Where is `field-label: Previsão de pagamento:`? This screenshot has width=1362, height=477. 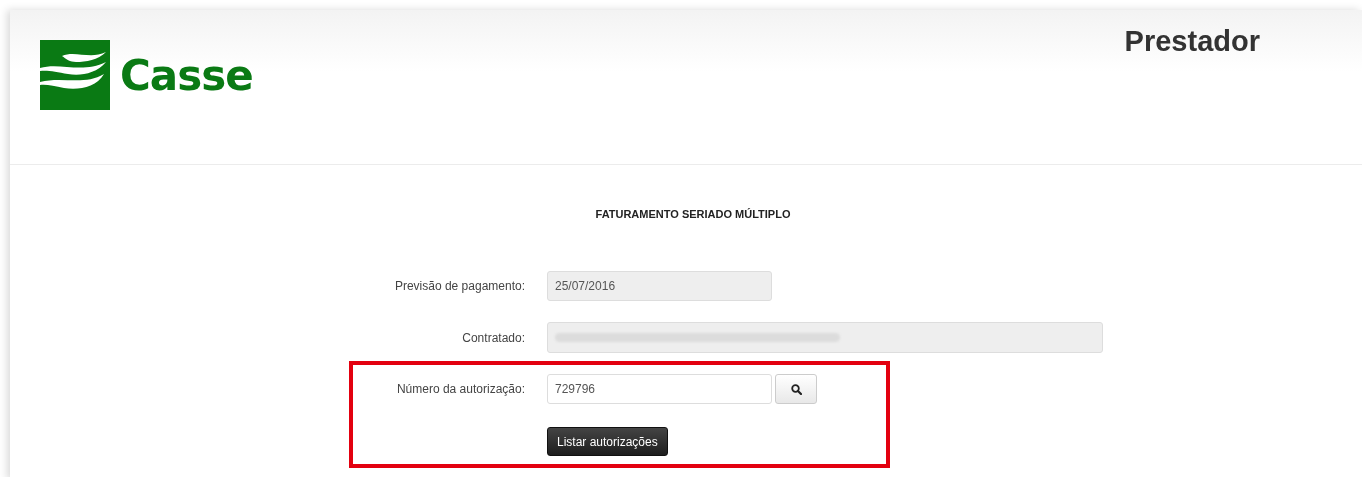
field-label: Previsão de pagamento: is located at coordinates (459, 286).